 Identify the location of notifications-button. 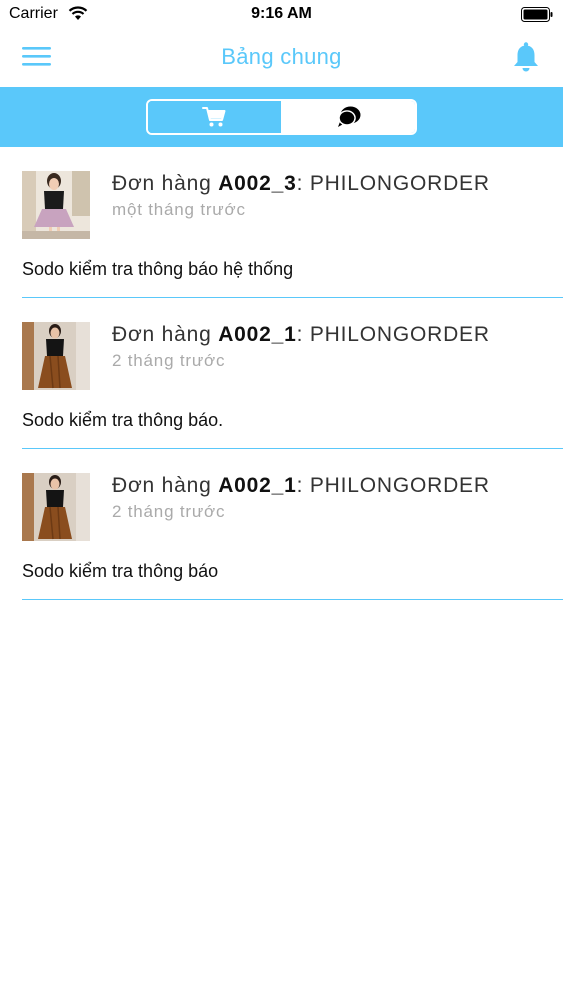
(526, 57).